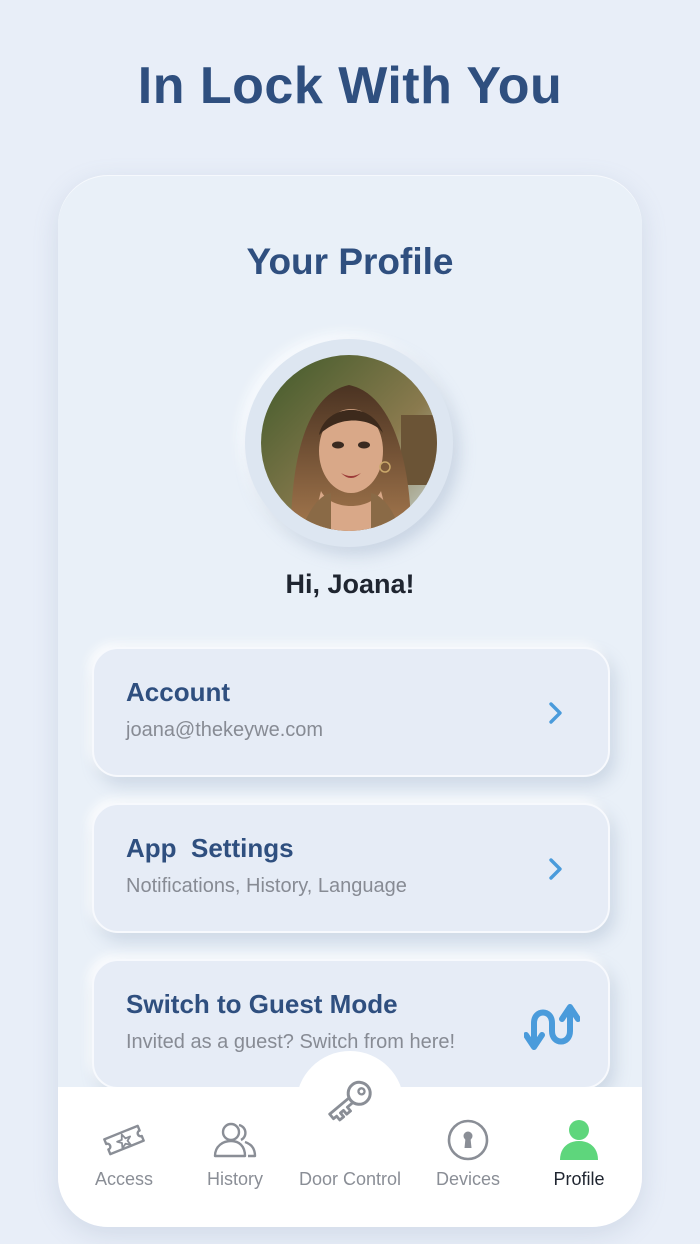 This screenshot has height=1244, width=700. I want to click on swap-arrows-icon, so click(552, 1027).